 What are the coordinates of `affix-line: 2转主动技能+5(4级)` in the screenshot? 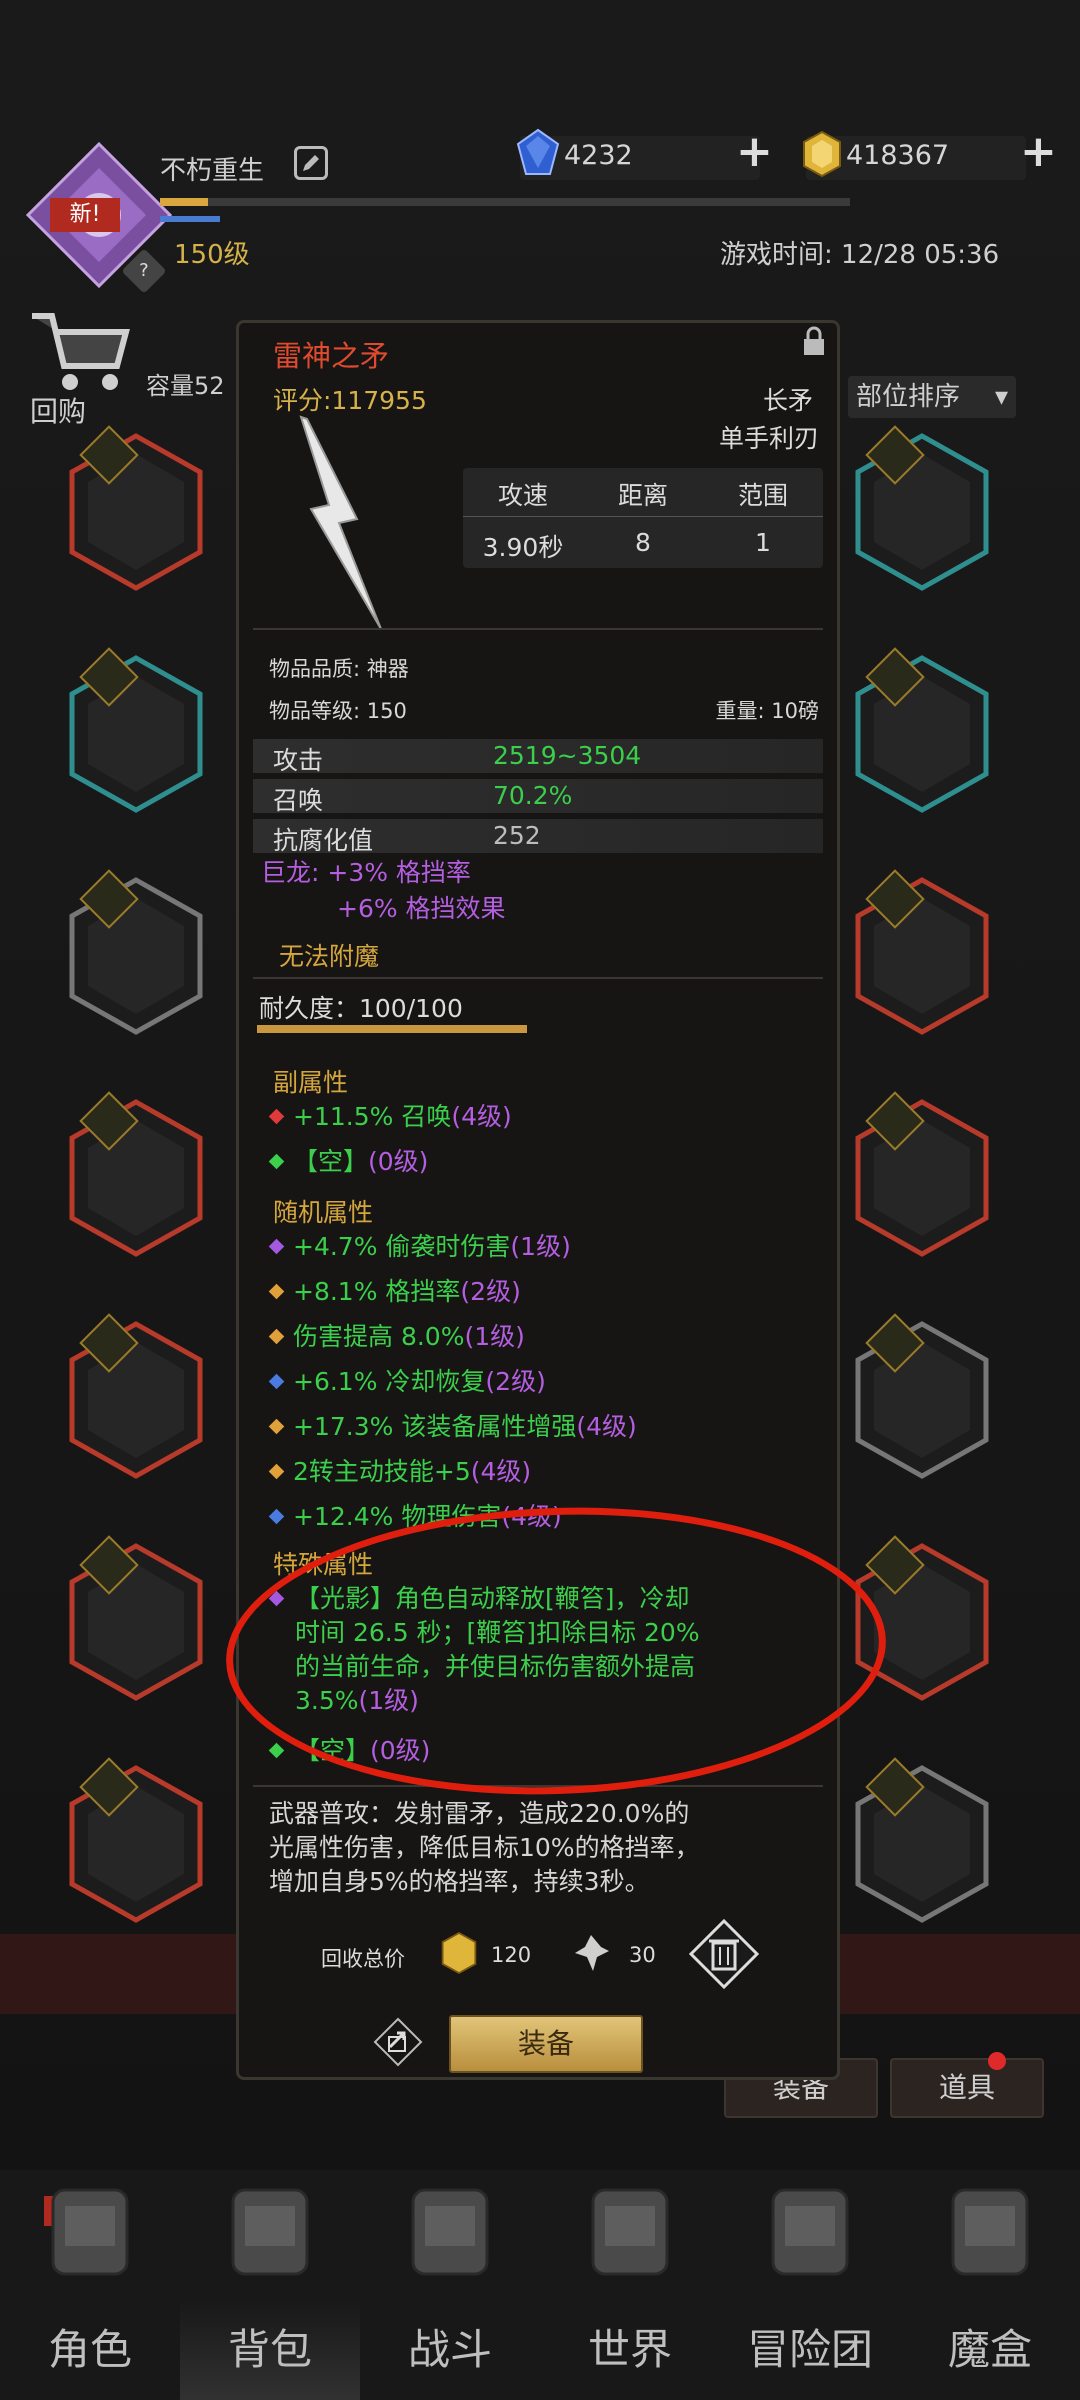 It's located at (412, 1470).